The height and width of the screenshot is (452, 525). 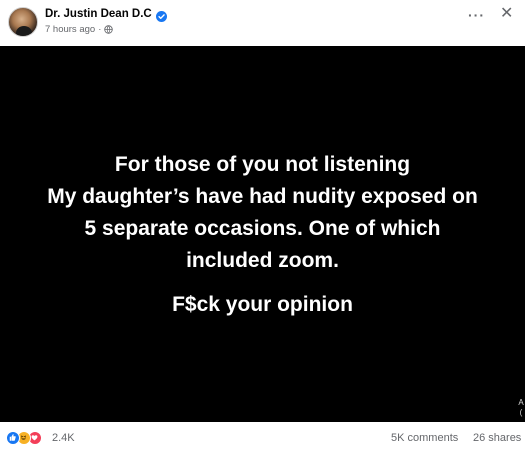 I want to click on globe-icon, so click(x=109, y=29).